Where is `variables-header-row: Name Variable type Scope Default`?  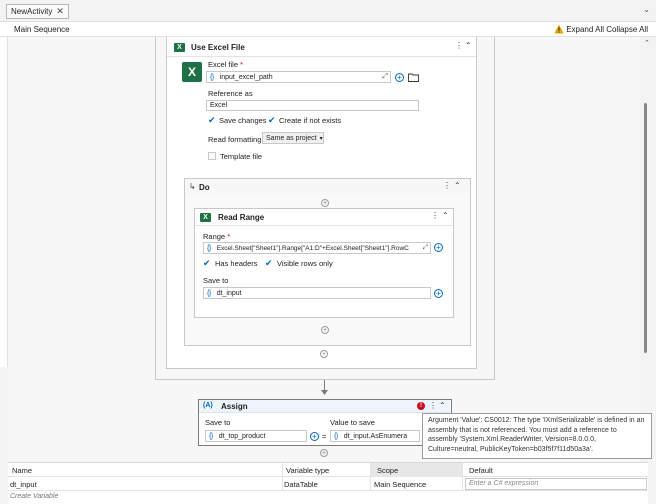
variables-header-row: Name Variable type Scope Default is located at coordinates (328, 470).